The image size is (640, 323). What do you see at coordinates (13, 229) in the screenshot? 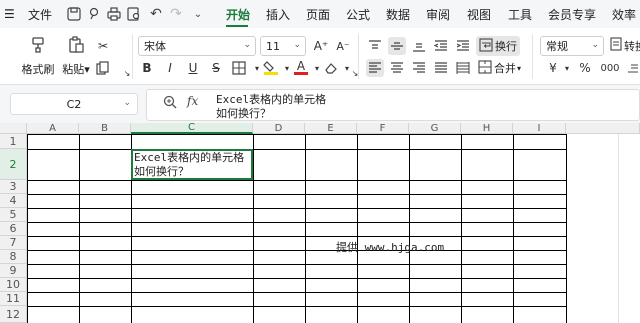
I see `row-header-6: 6` at bounding box center [13, 229].